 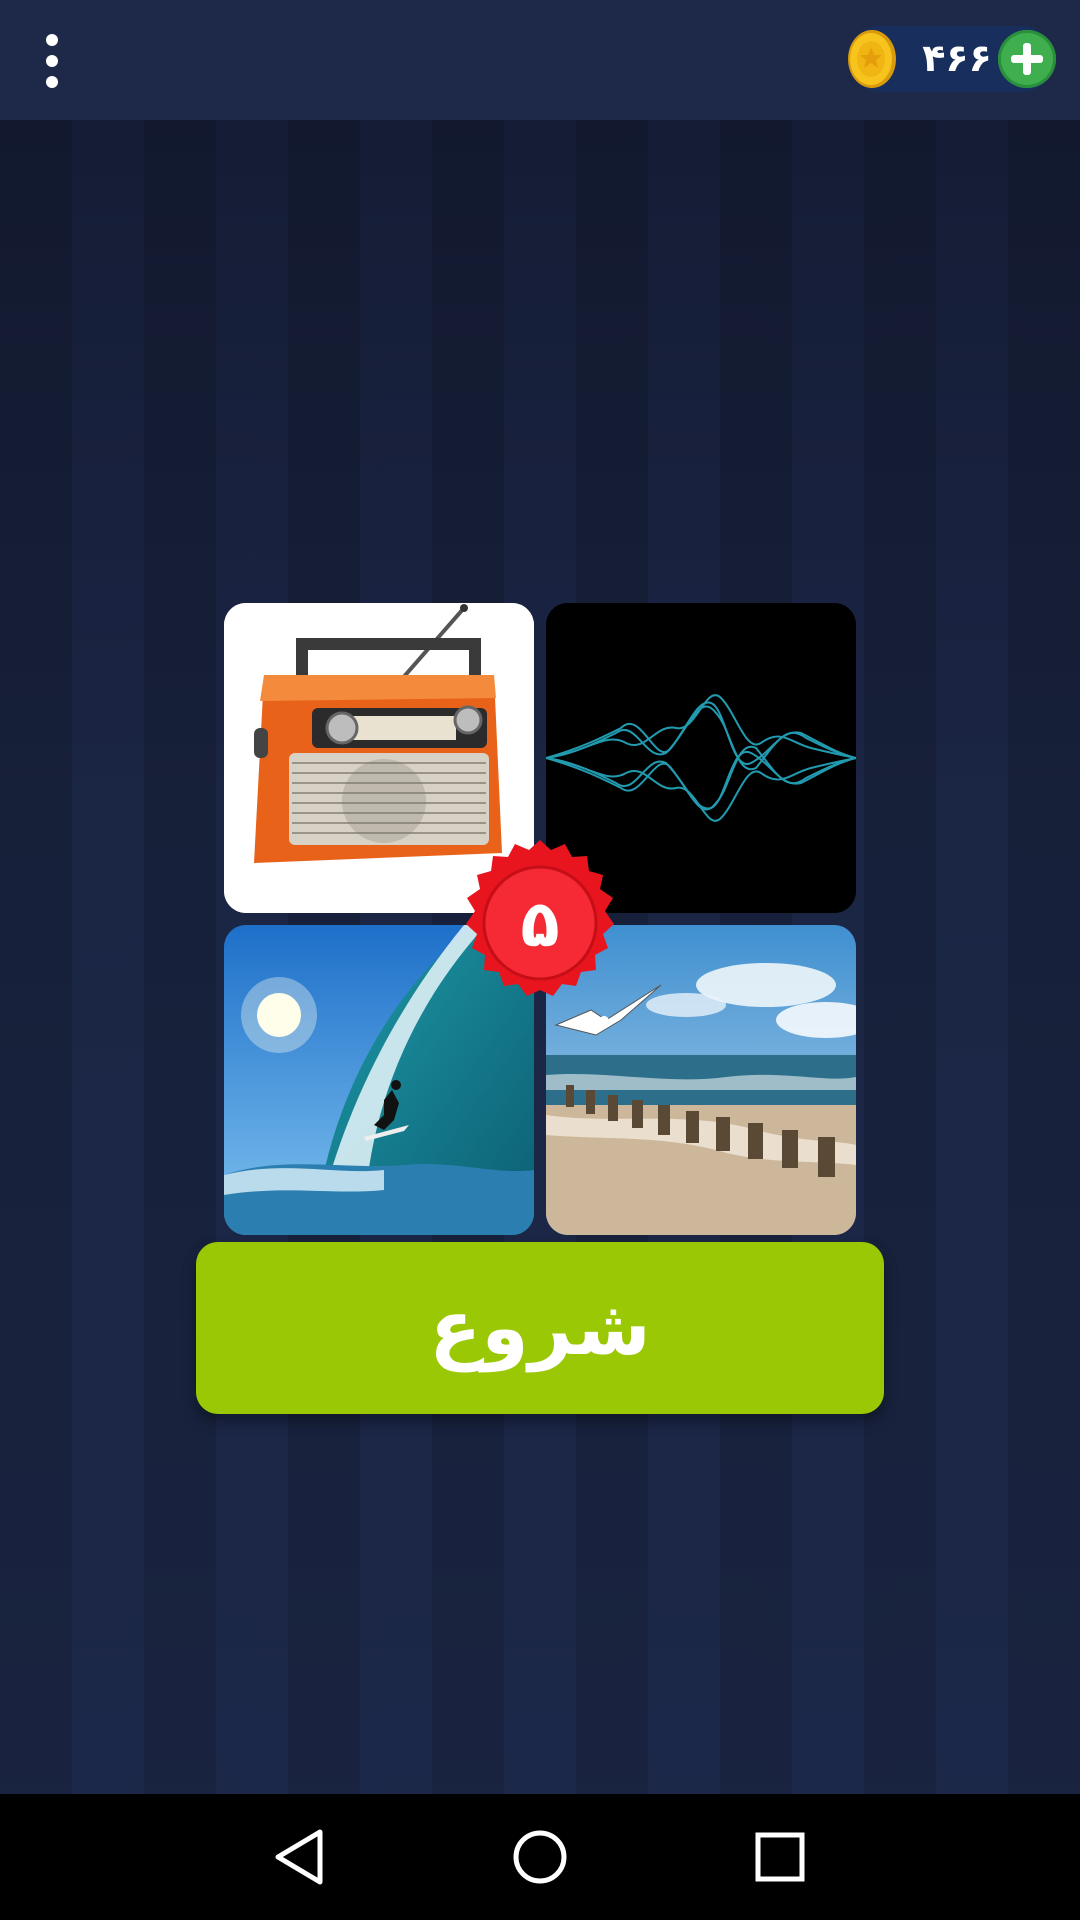 I want to click on system-navigation-bar, so click(x=540, y=1857).